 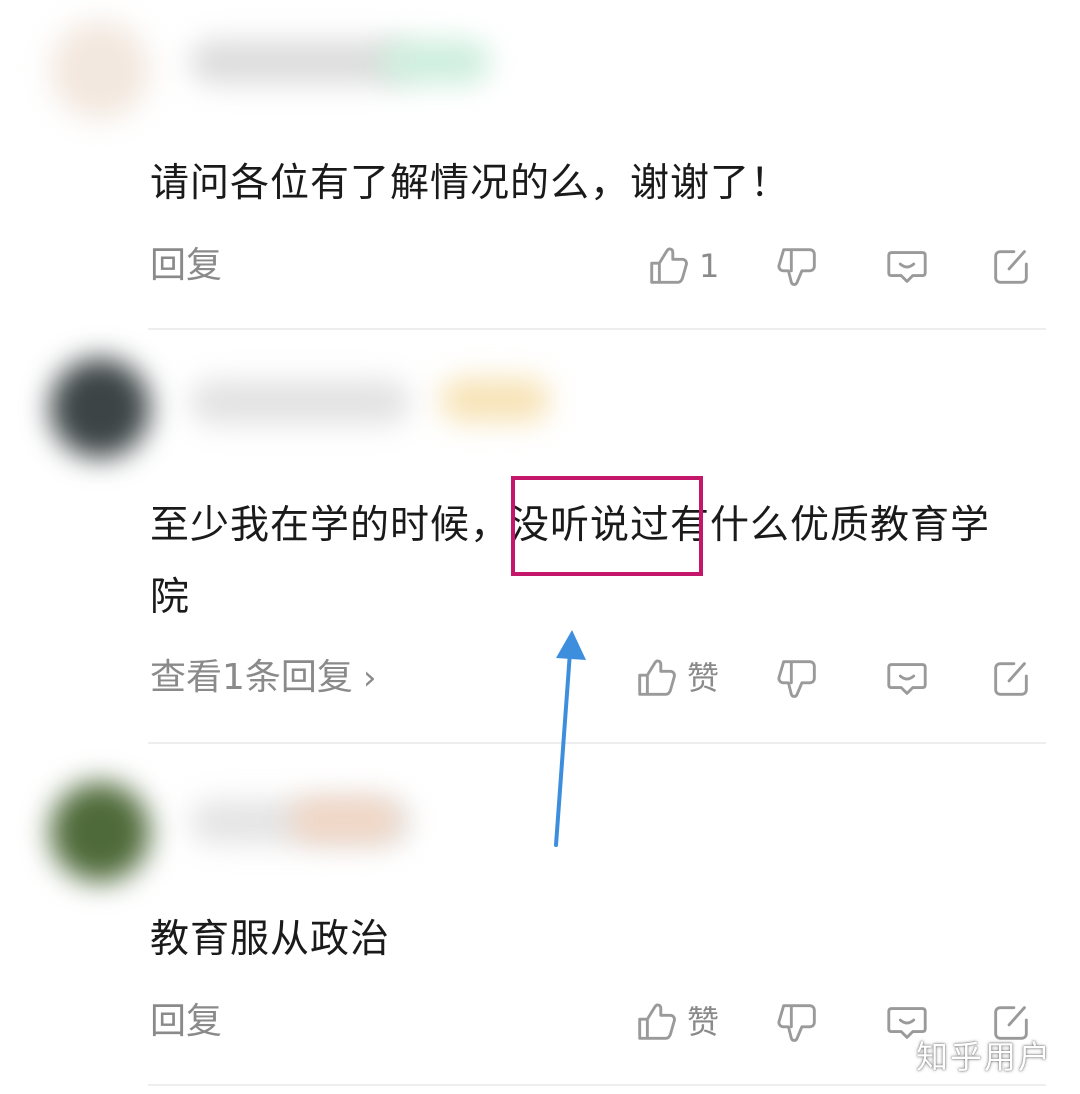 What do you see at coordinates (170, 597) in the screenshot?
I see `comment-text-line-2: 院` at bounding box center [170, 597].